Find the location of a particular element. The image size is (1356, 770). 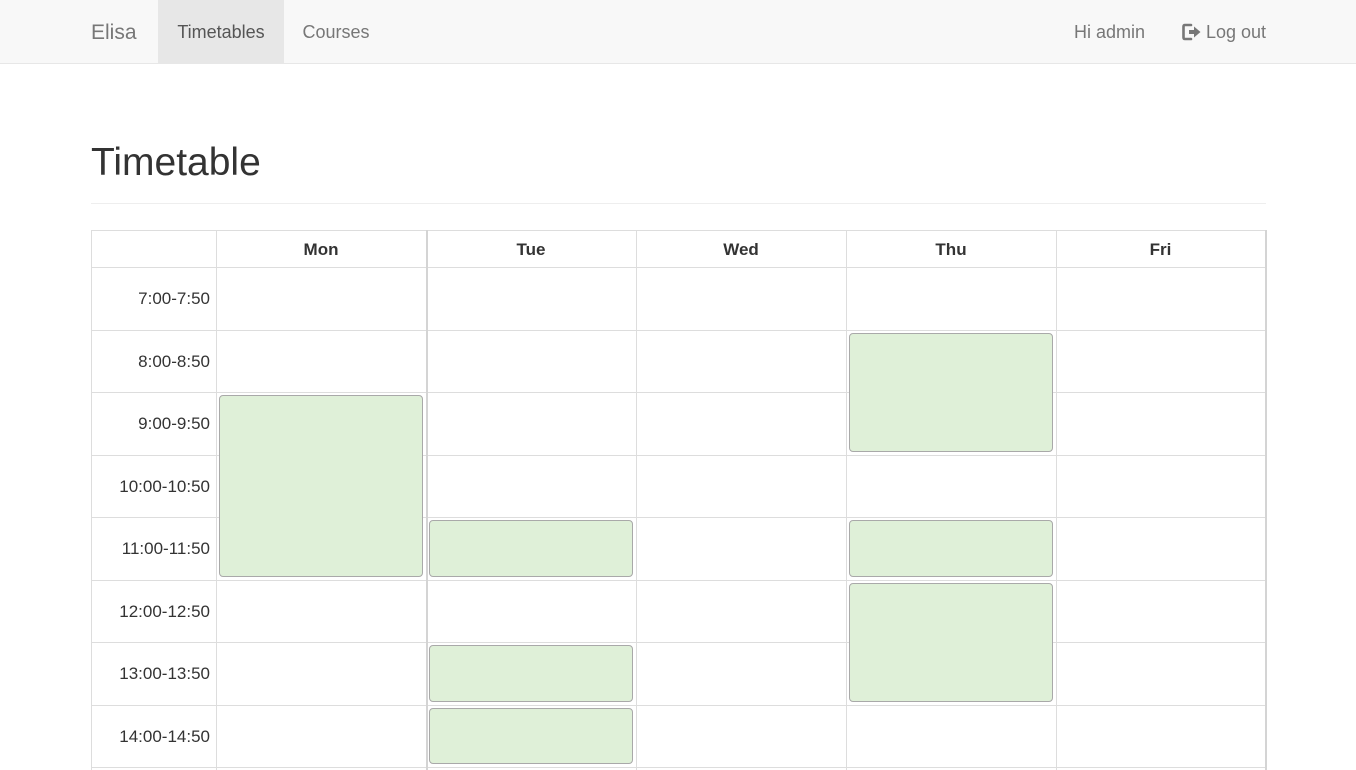

day-header-tue: Tue is located at coordinates (531, 249).